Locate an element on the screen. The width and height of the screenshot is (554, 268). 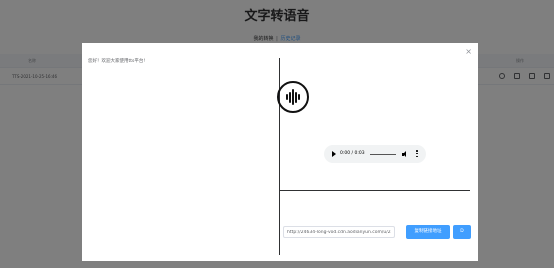
extra-action-button: D is located at coordinates (462, 232).